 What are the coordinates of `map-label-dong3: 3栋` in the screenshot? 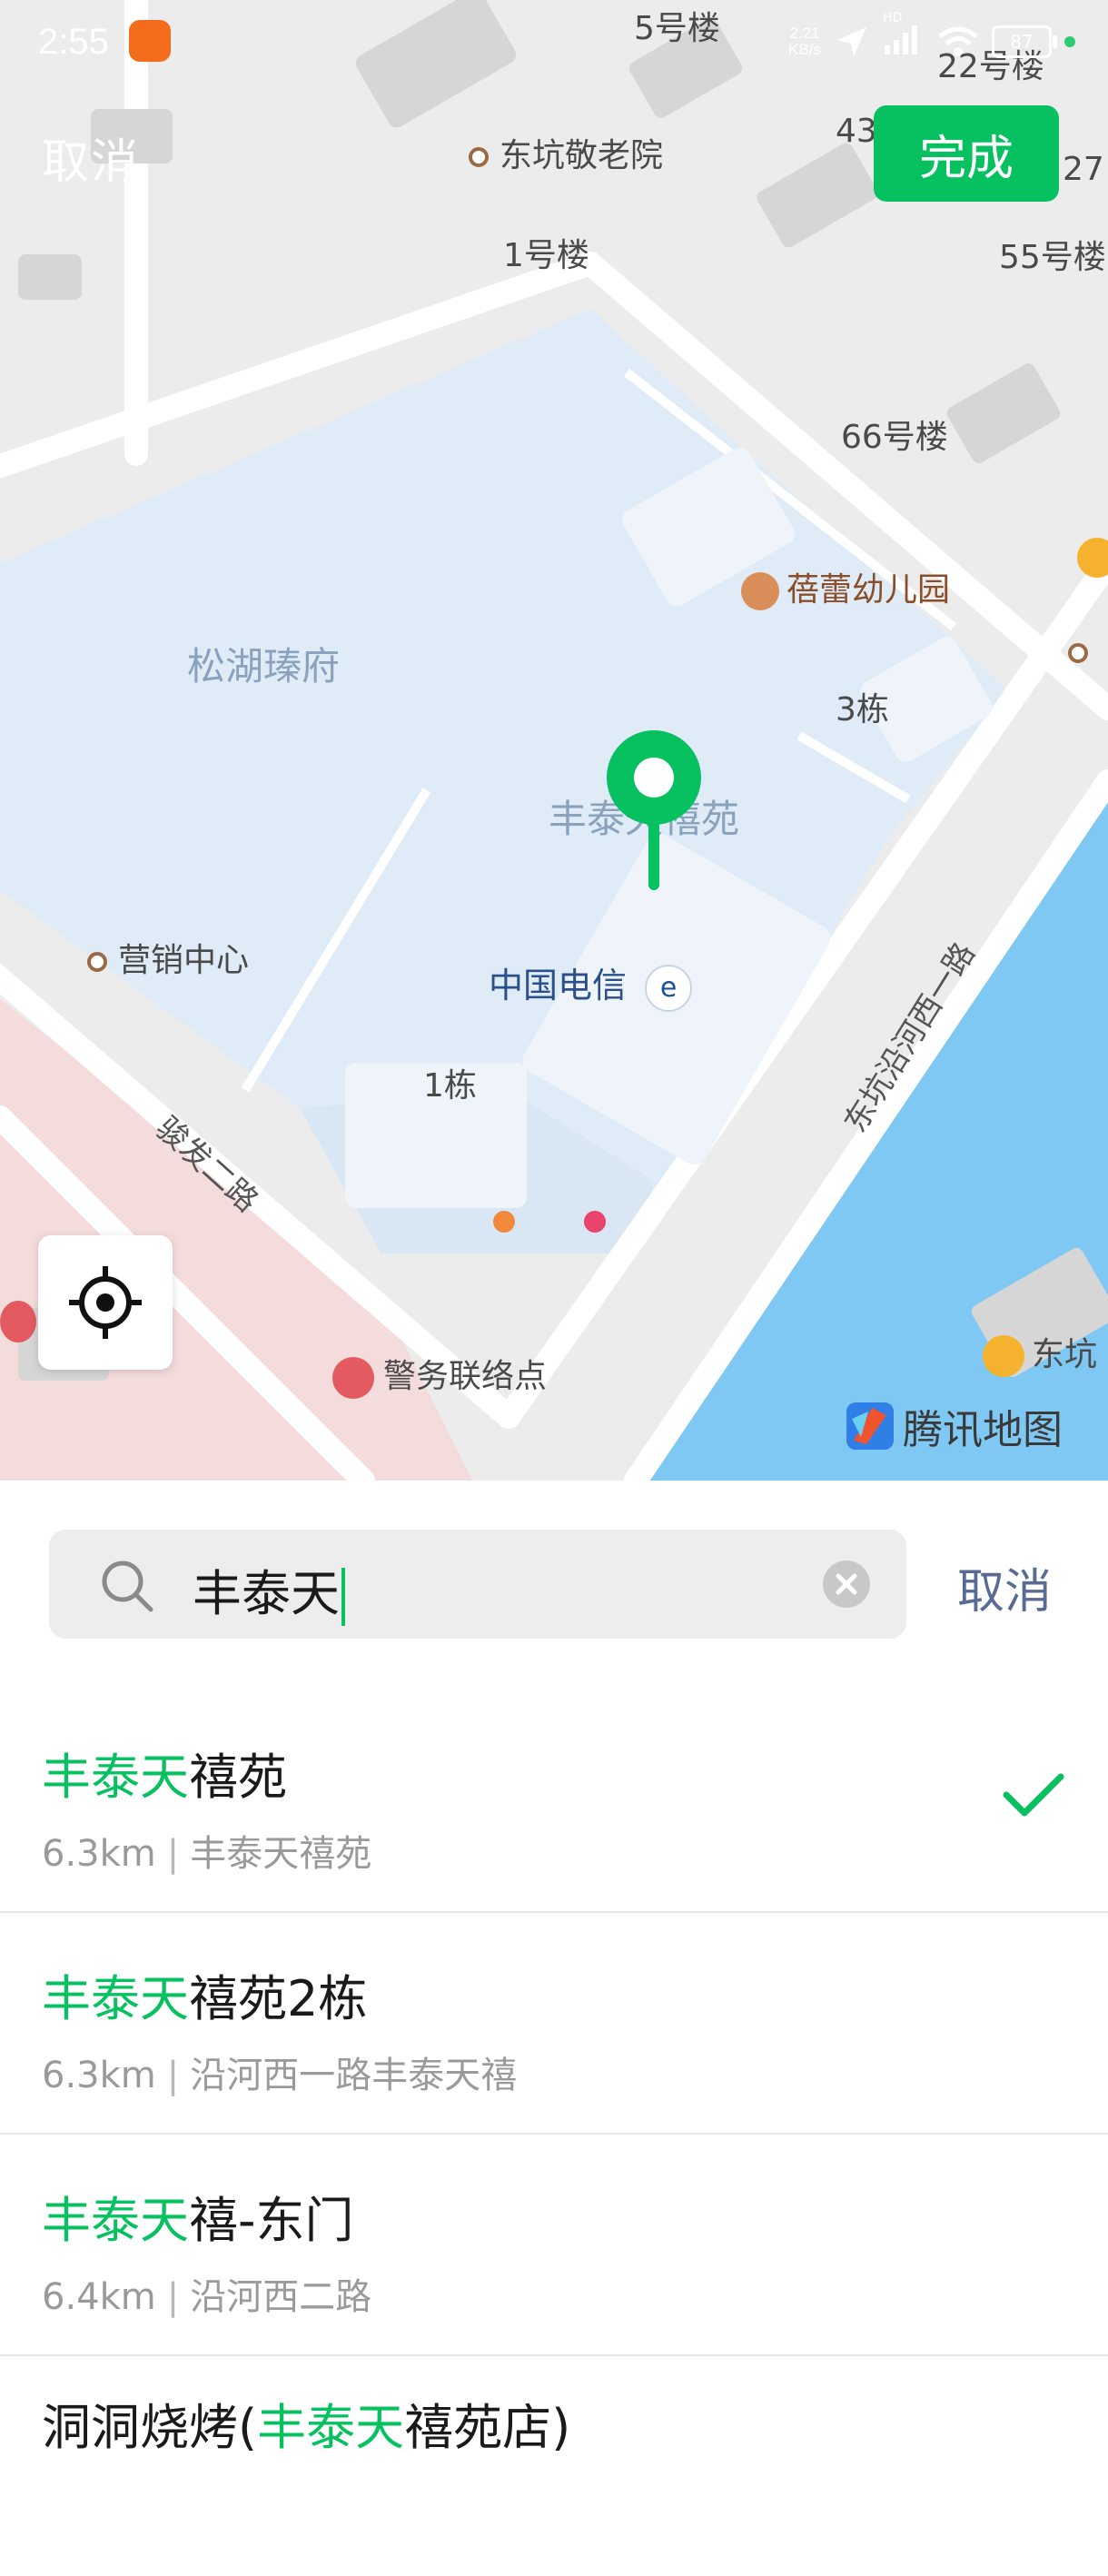 It's located at (863, 709).